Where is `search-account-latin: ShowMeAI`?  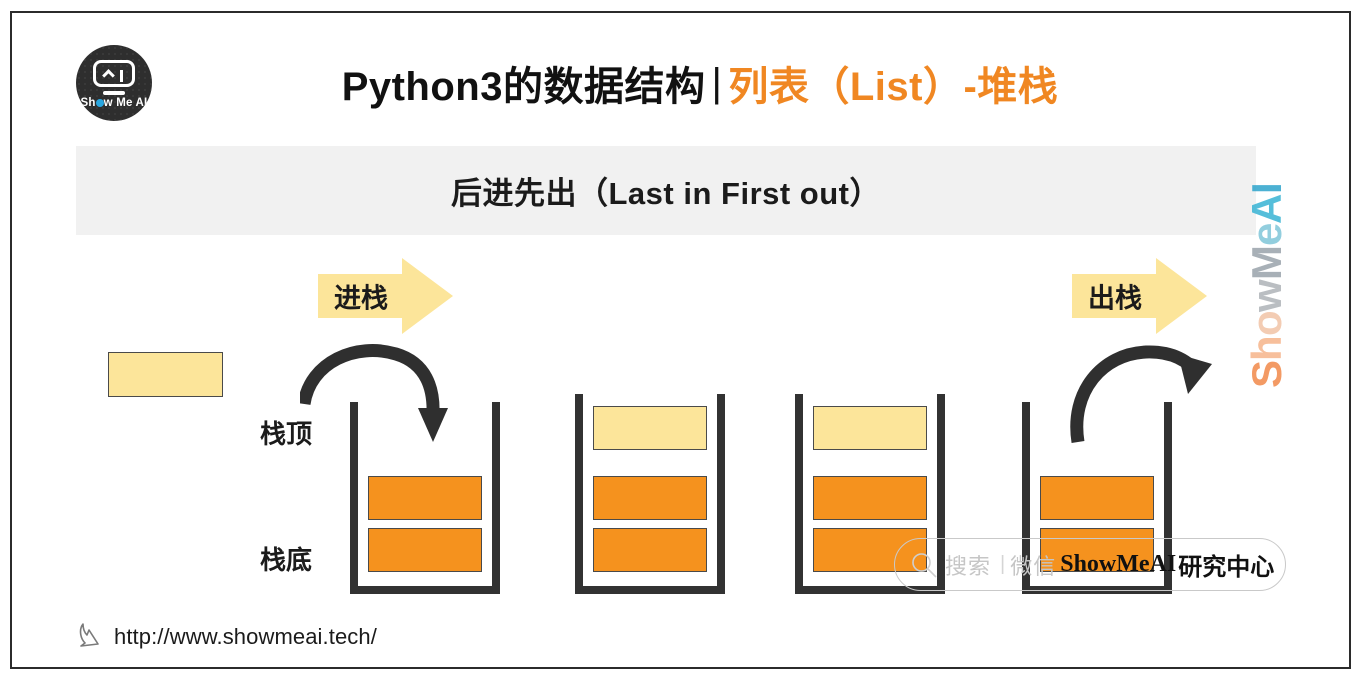
search-account-latin: ShowMeAI is located at coordinates (1118, 564).